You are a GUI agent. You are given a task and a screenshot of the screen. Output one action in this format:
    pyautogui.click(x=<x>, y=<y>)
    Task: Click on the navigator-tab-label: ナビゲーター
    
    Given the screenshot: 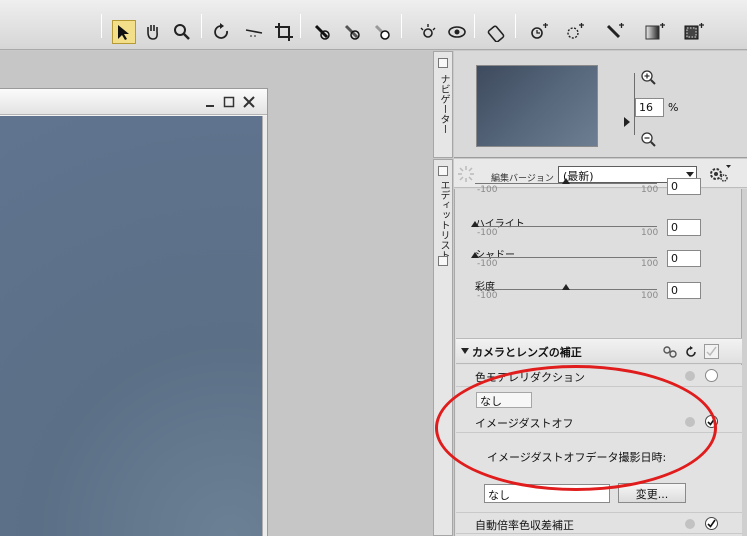 What is the action you would take?
    pyautogui.click(x=443, y=104)
    